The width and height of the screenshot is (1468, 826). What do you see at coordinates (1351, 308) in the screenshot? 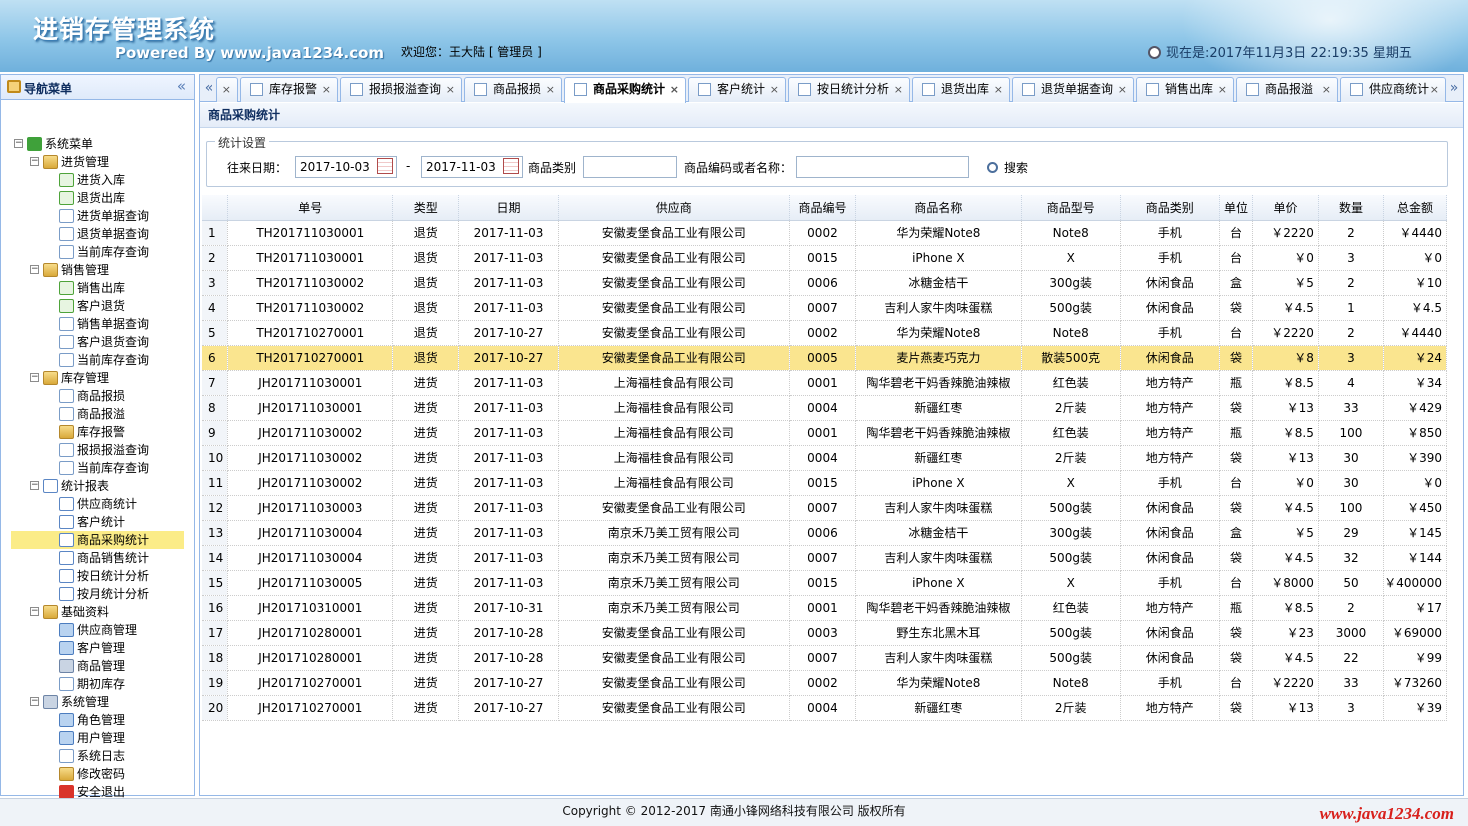
I see `table-cell: 1` at bounding box center [1351, 308].